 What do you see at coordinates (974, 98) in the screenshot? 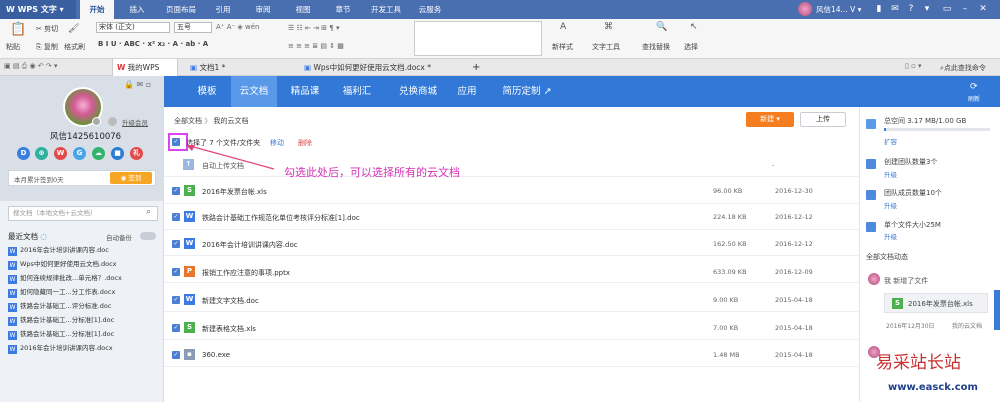
I see `refresh-label: 刷新` at bounding box center [974, 98].